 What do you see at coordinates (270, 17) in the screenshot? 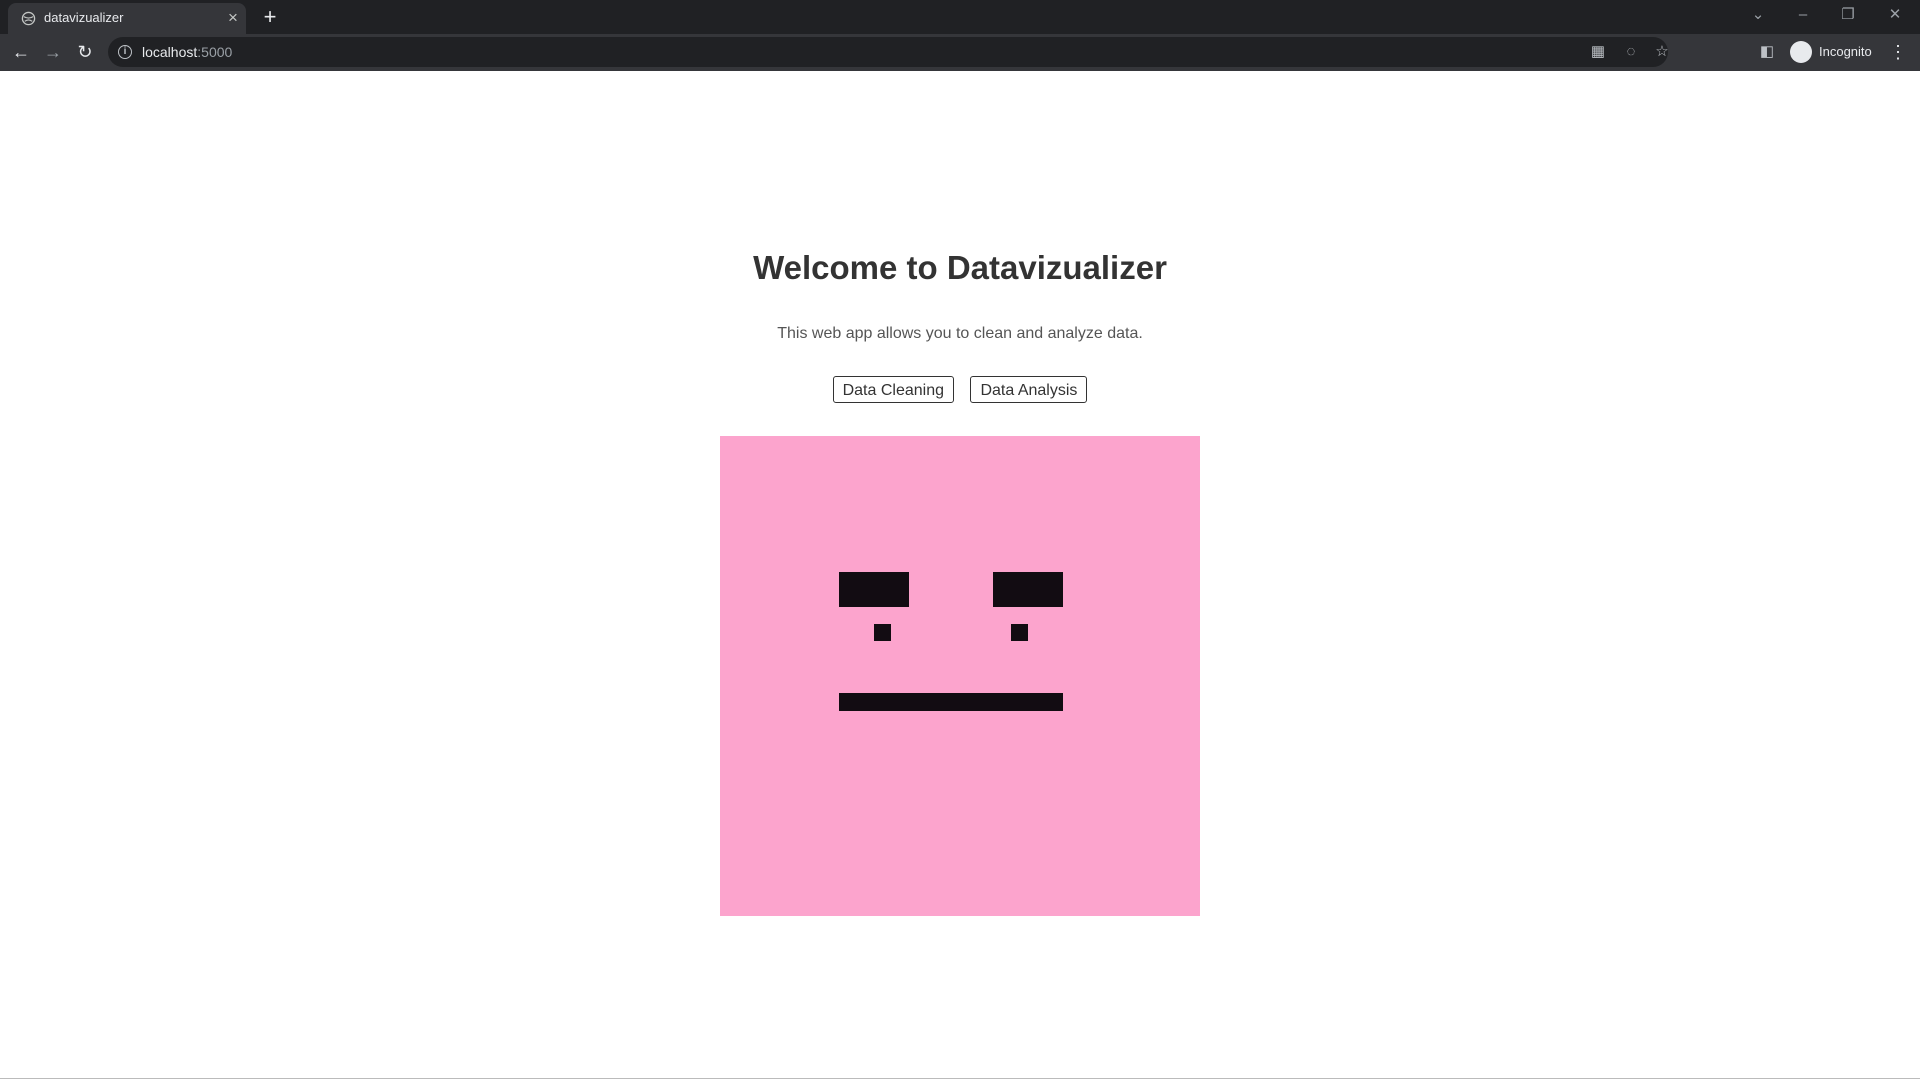
I see `new-tab-icon: +` at bounding box center [270, 17].